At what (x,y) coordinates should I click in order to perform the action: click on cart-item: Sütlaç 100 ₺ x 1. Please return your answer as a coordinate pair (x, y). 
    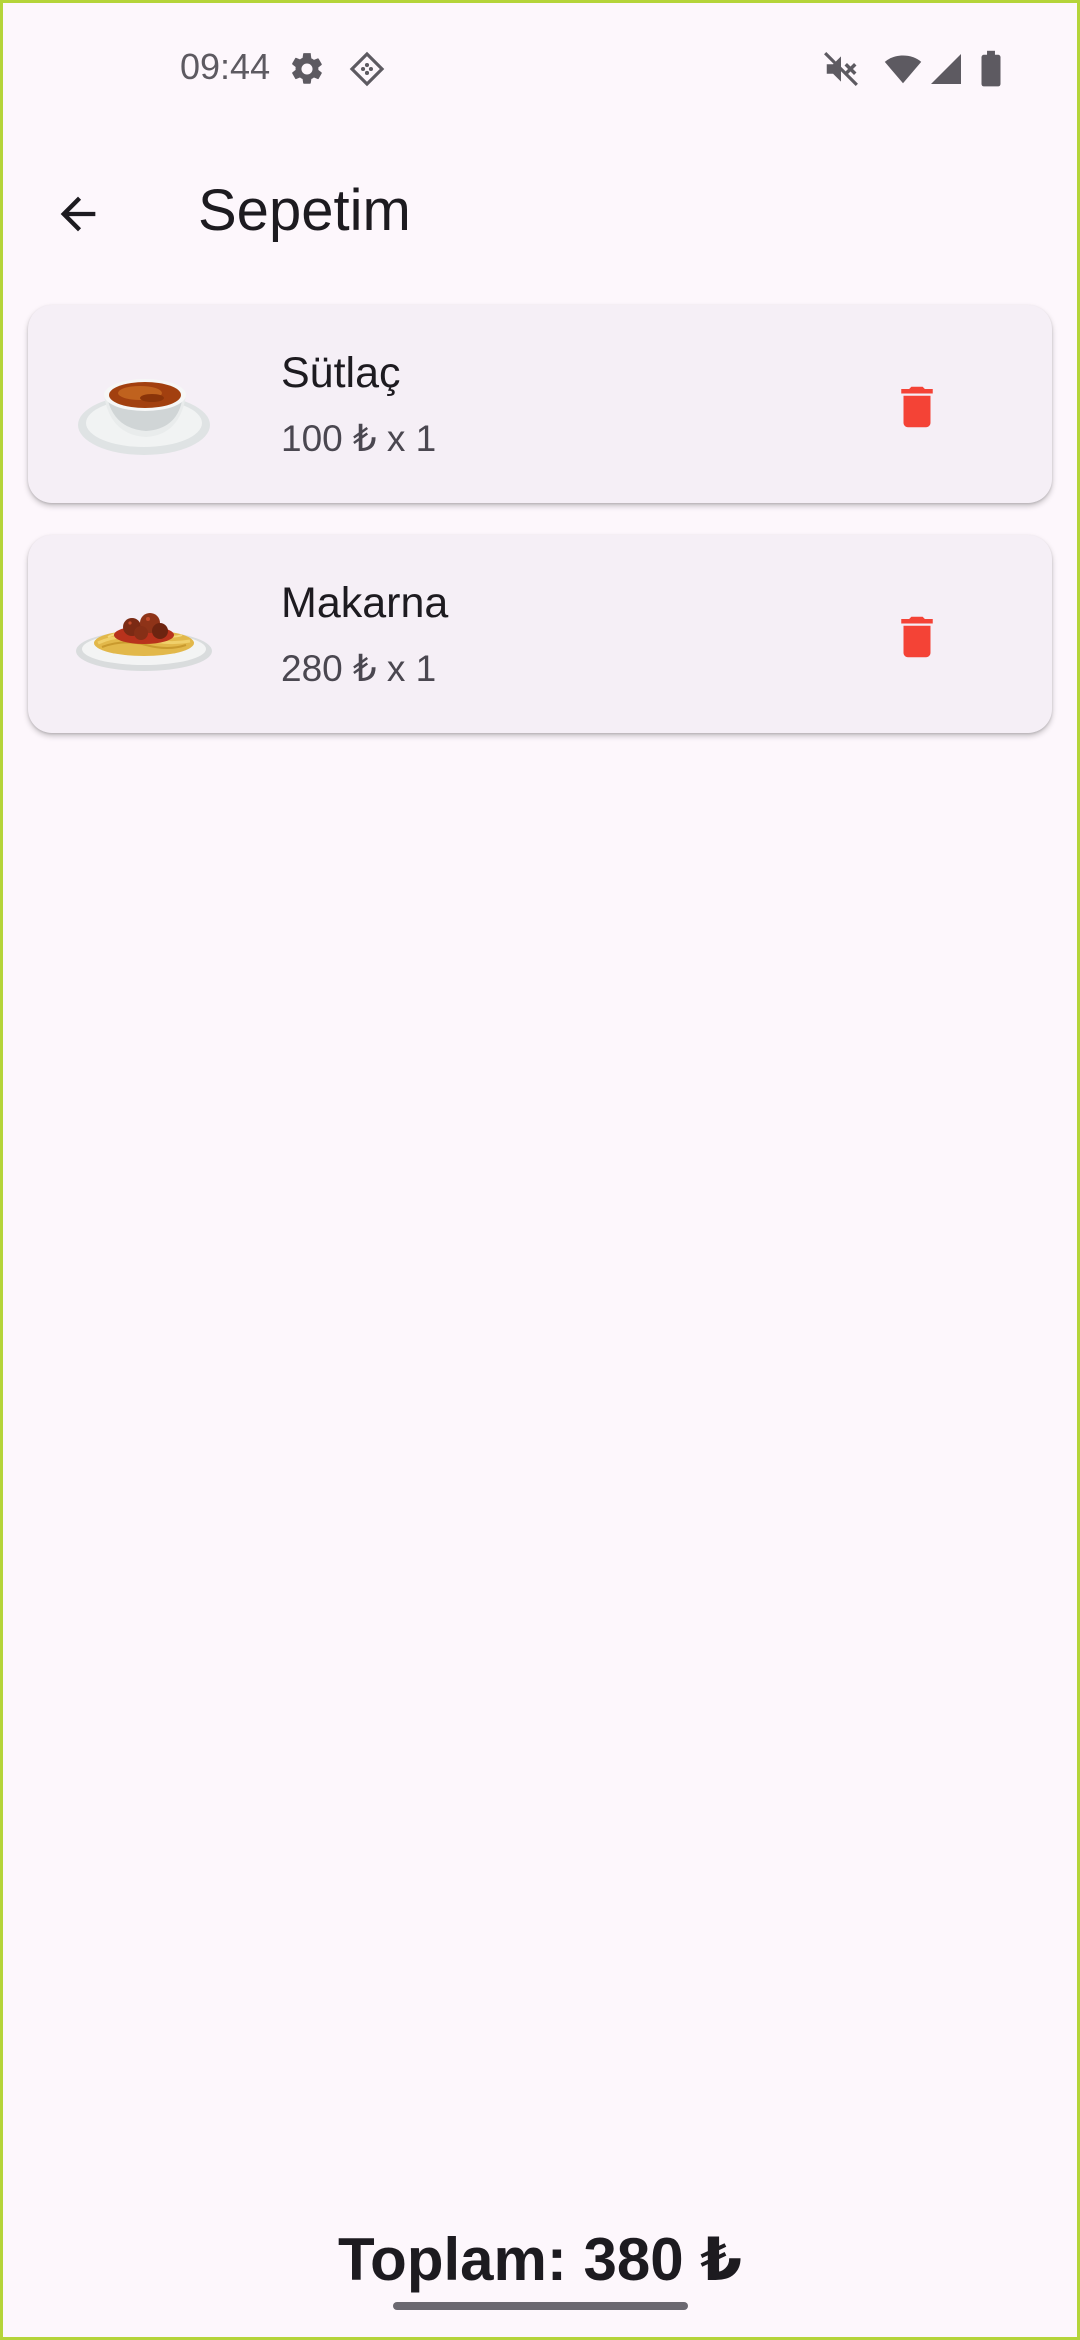
    Looking at the image, I should click on (540, 404).